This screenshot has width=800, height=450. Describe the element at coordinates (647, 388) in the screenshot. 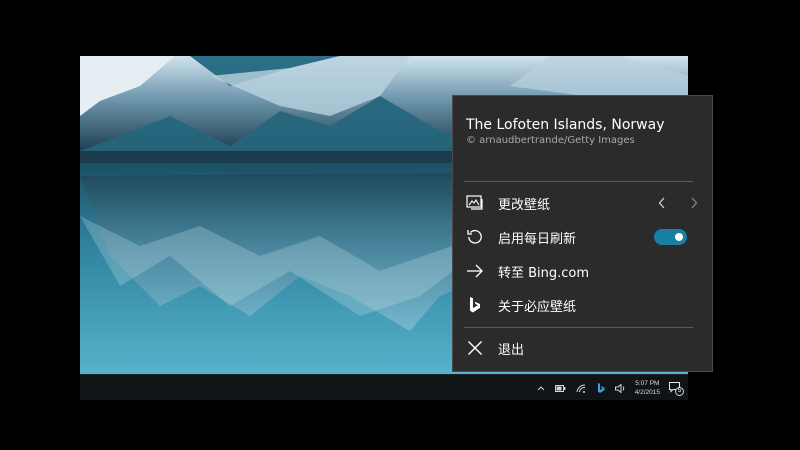

I see `taskbar-clock: 5:07 PM 4/2/2015` at that location.